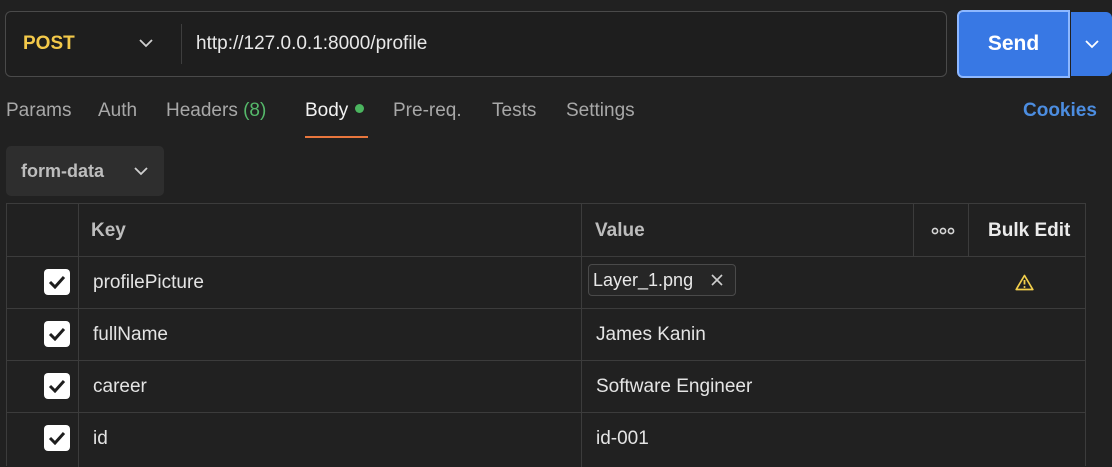  What do you see at coordinates (49, 43) in the screenshot?
I see `method-label: POST` at bounding box center [49, 43].